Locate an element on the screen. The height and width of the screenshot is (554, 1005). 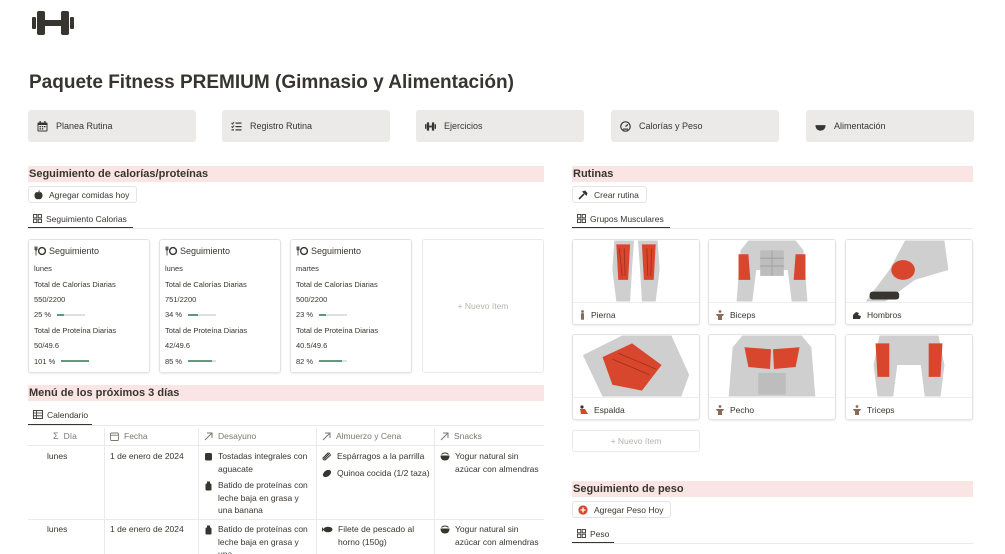
card-prot-label: Total de Proteína Diarias is located at coordinates (206, 330).